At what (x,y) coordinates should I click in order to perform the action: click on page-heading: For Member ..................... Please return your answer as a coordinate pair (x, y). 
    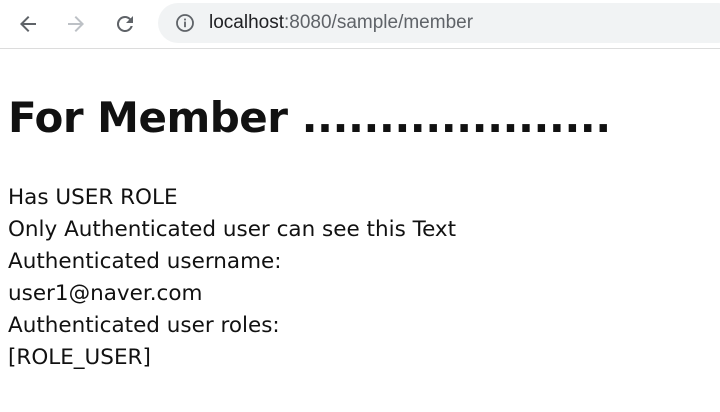
    Looking at the image, I should click on (309, 117).